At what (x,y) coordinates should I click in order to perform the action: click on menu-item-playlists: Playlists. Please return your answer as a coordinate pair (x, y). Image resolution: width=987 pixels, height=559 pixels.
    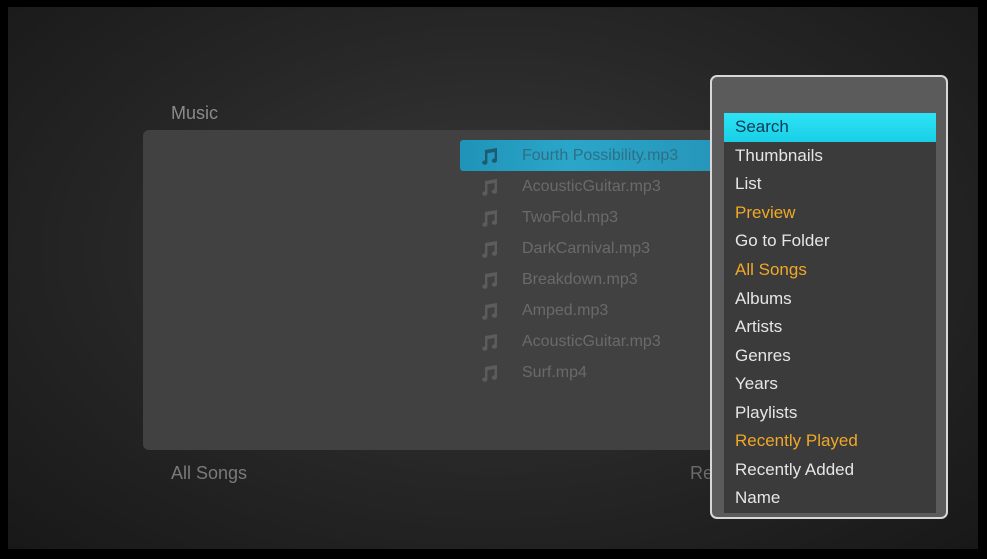
    Looking at the image, I should click on (830, 413).